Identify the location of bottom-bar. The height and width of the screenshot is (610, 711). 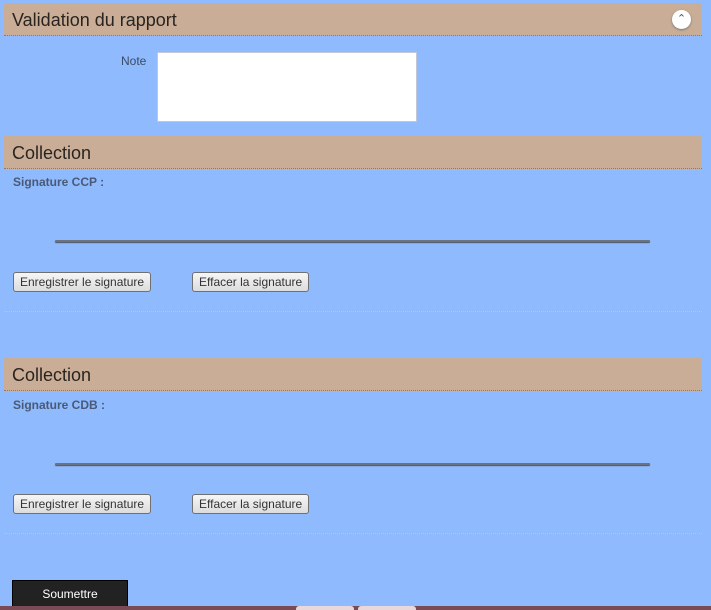
(355, 608).